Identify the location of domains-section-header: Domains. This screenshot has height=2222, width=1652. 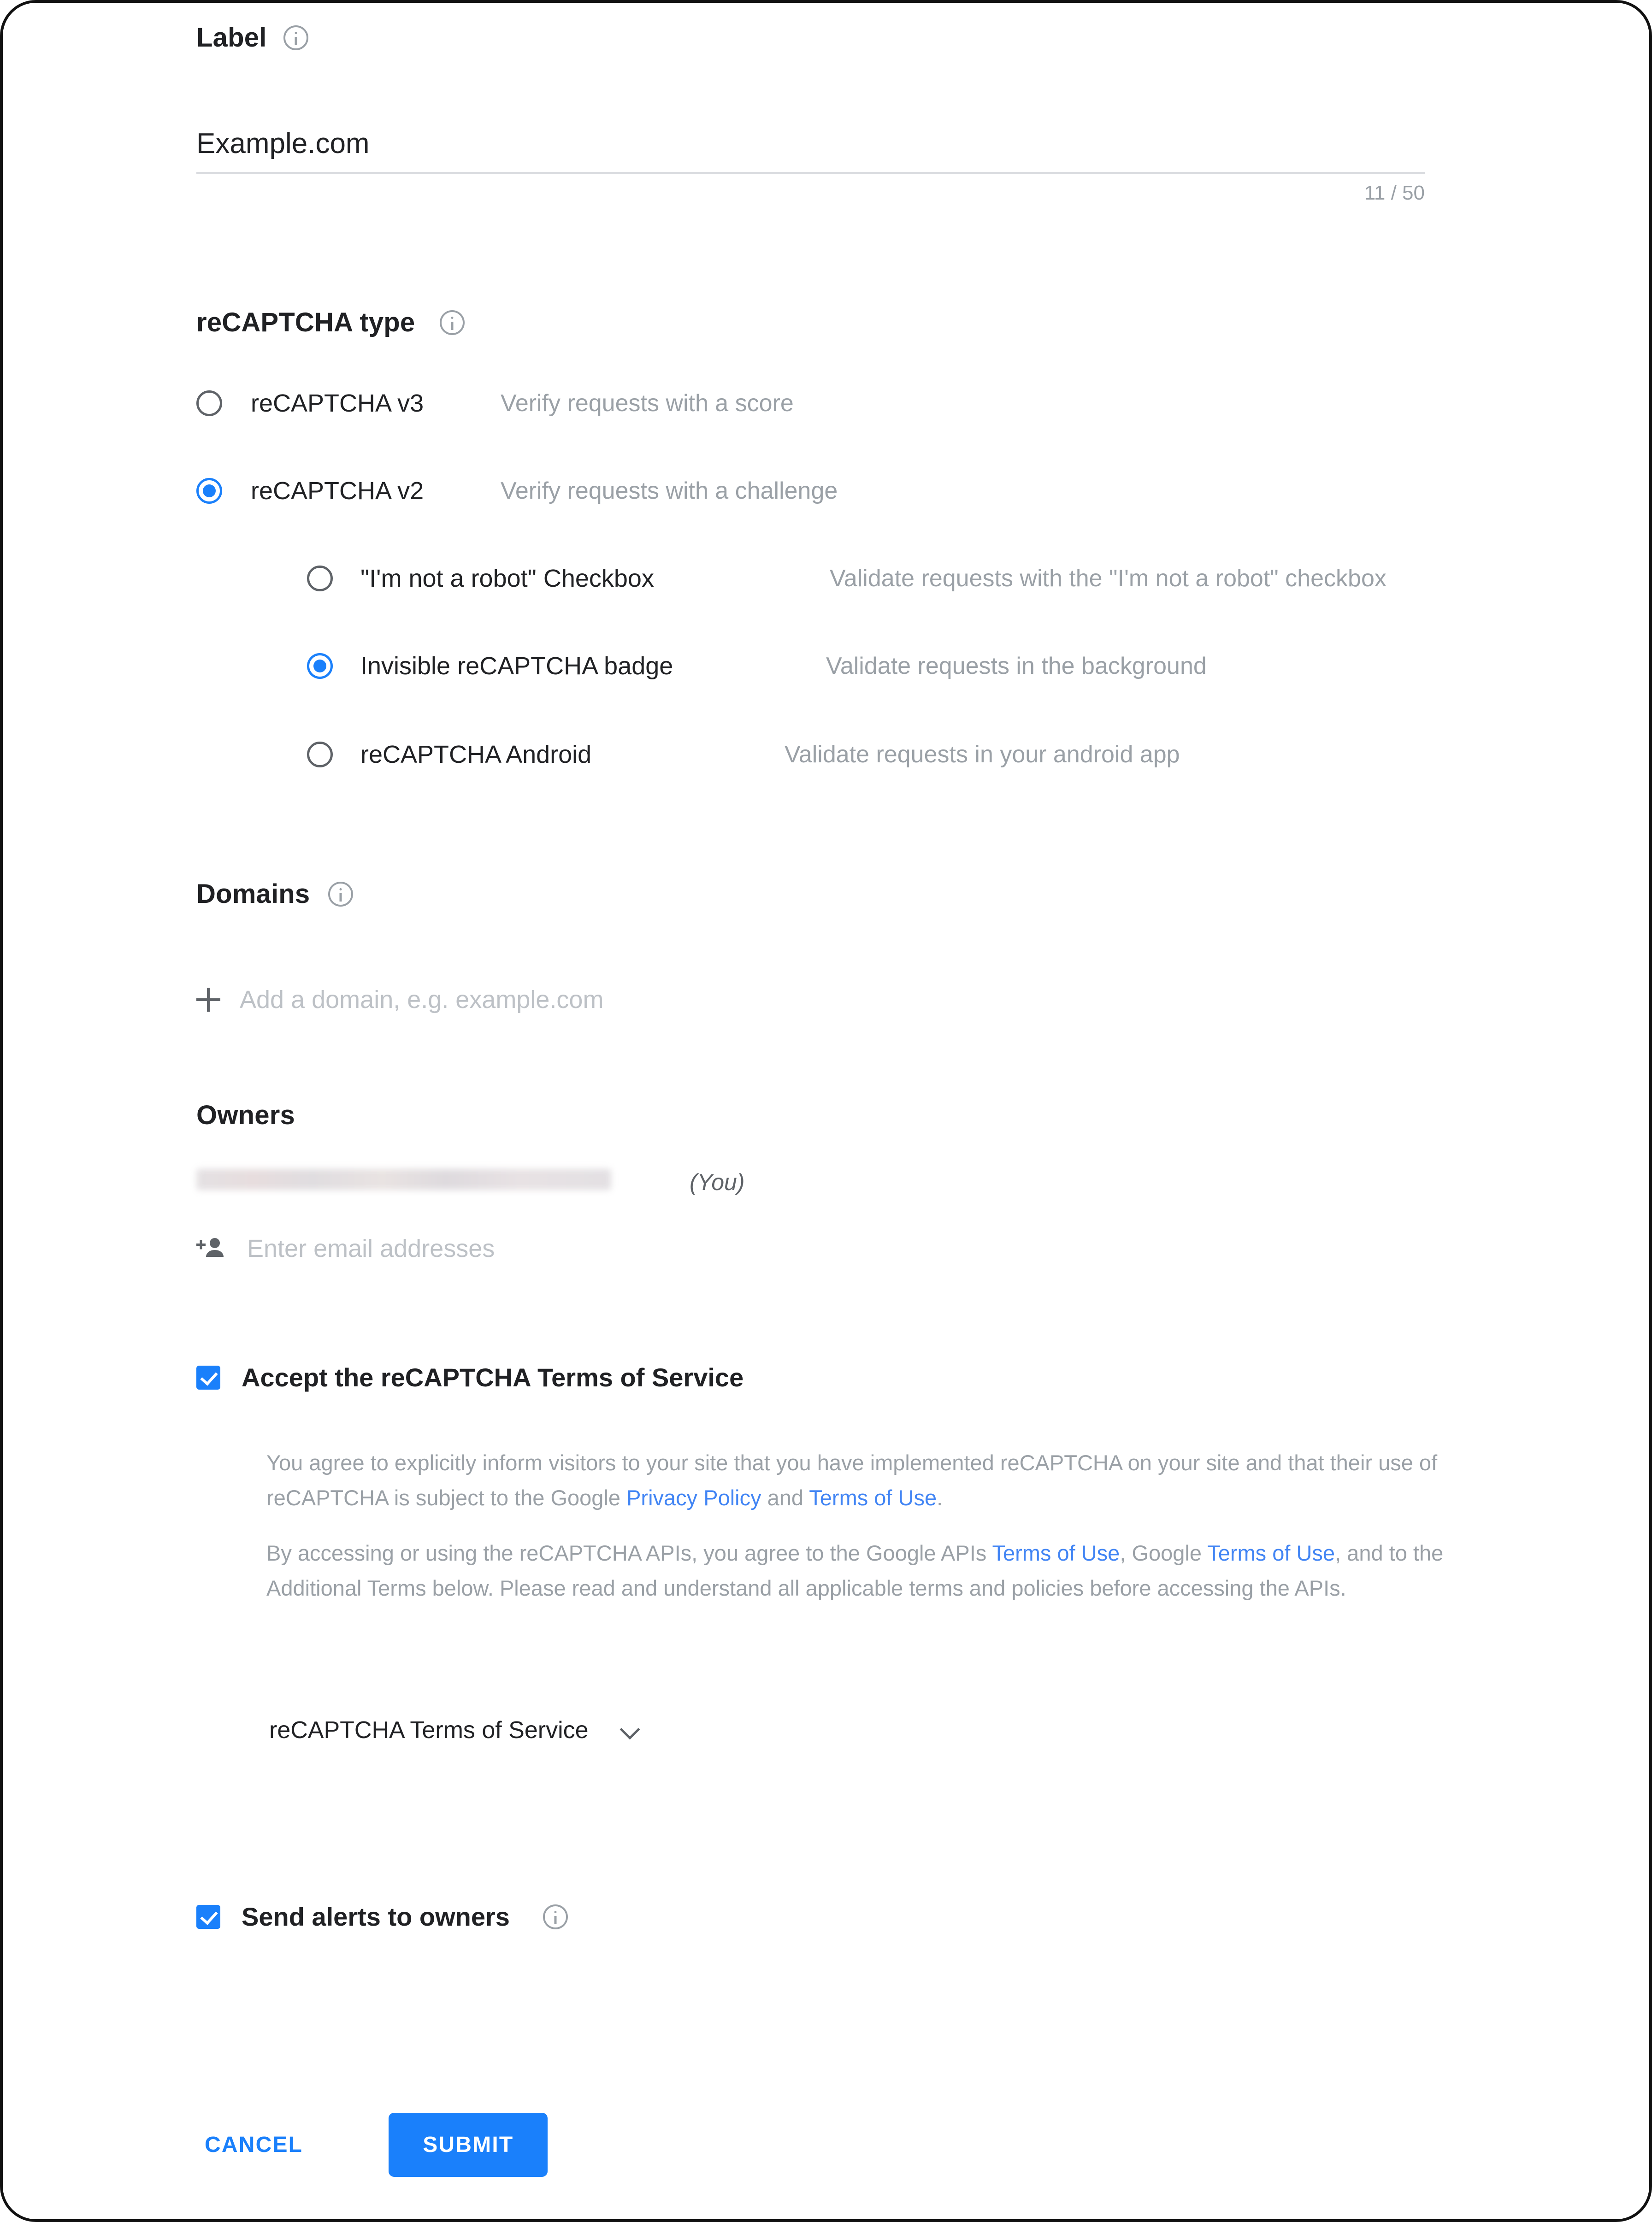
(275, 893).